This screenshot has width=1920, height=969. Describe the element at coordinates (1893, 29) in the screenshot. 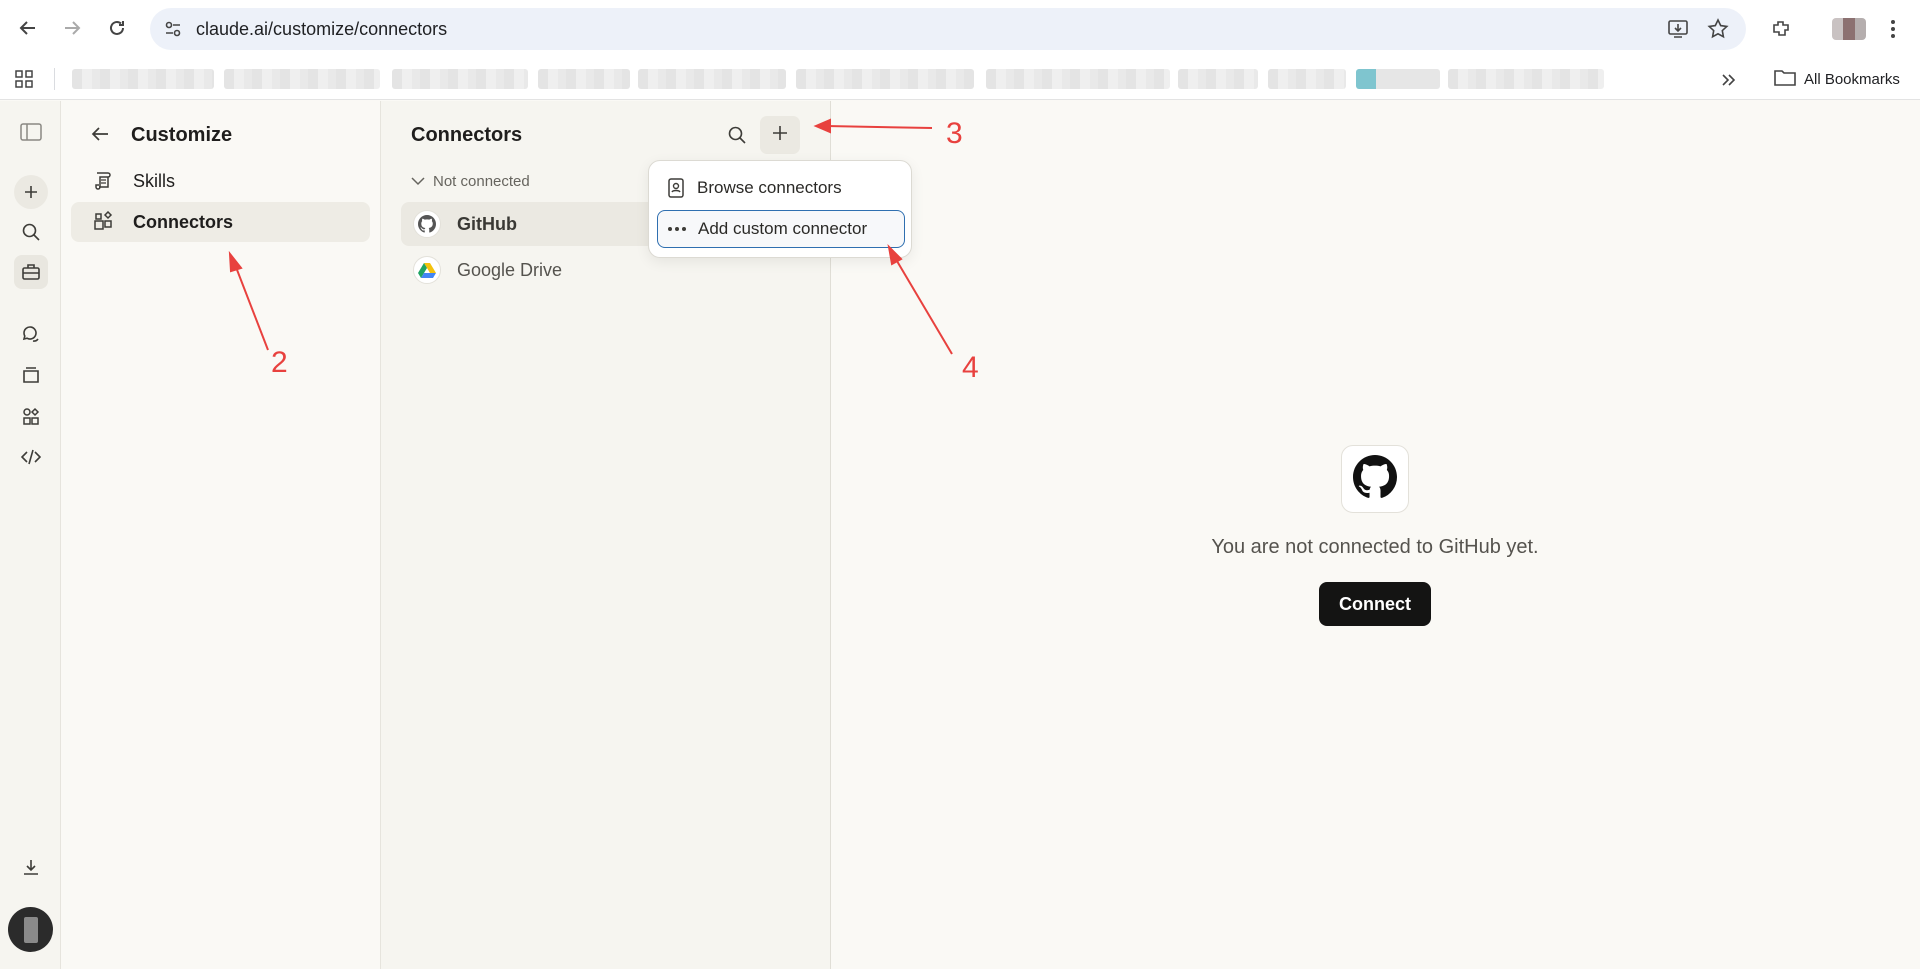

I see `kebab-menu-icon` at that location.